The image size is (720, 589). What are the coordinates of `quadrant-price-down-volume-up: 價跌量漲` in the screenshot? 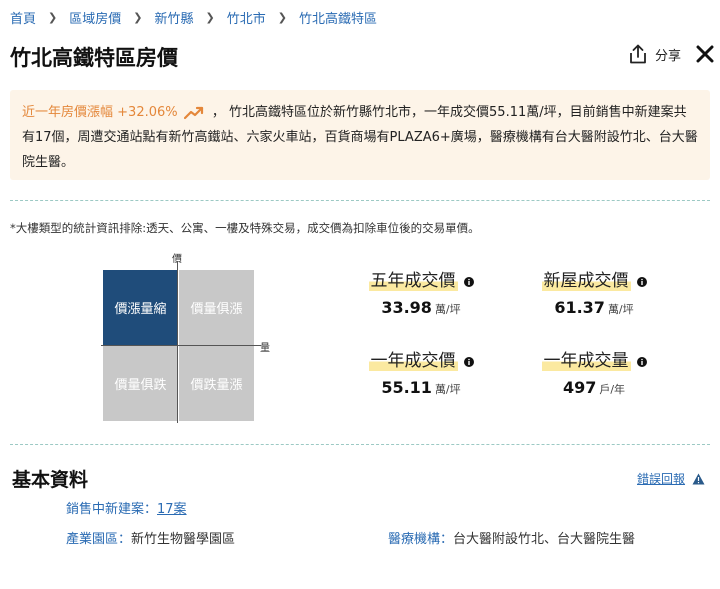 It's located at (216, 383).